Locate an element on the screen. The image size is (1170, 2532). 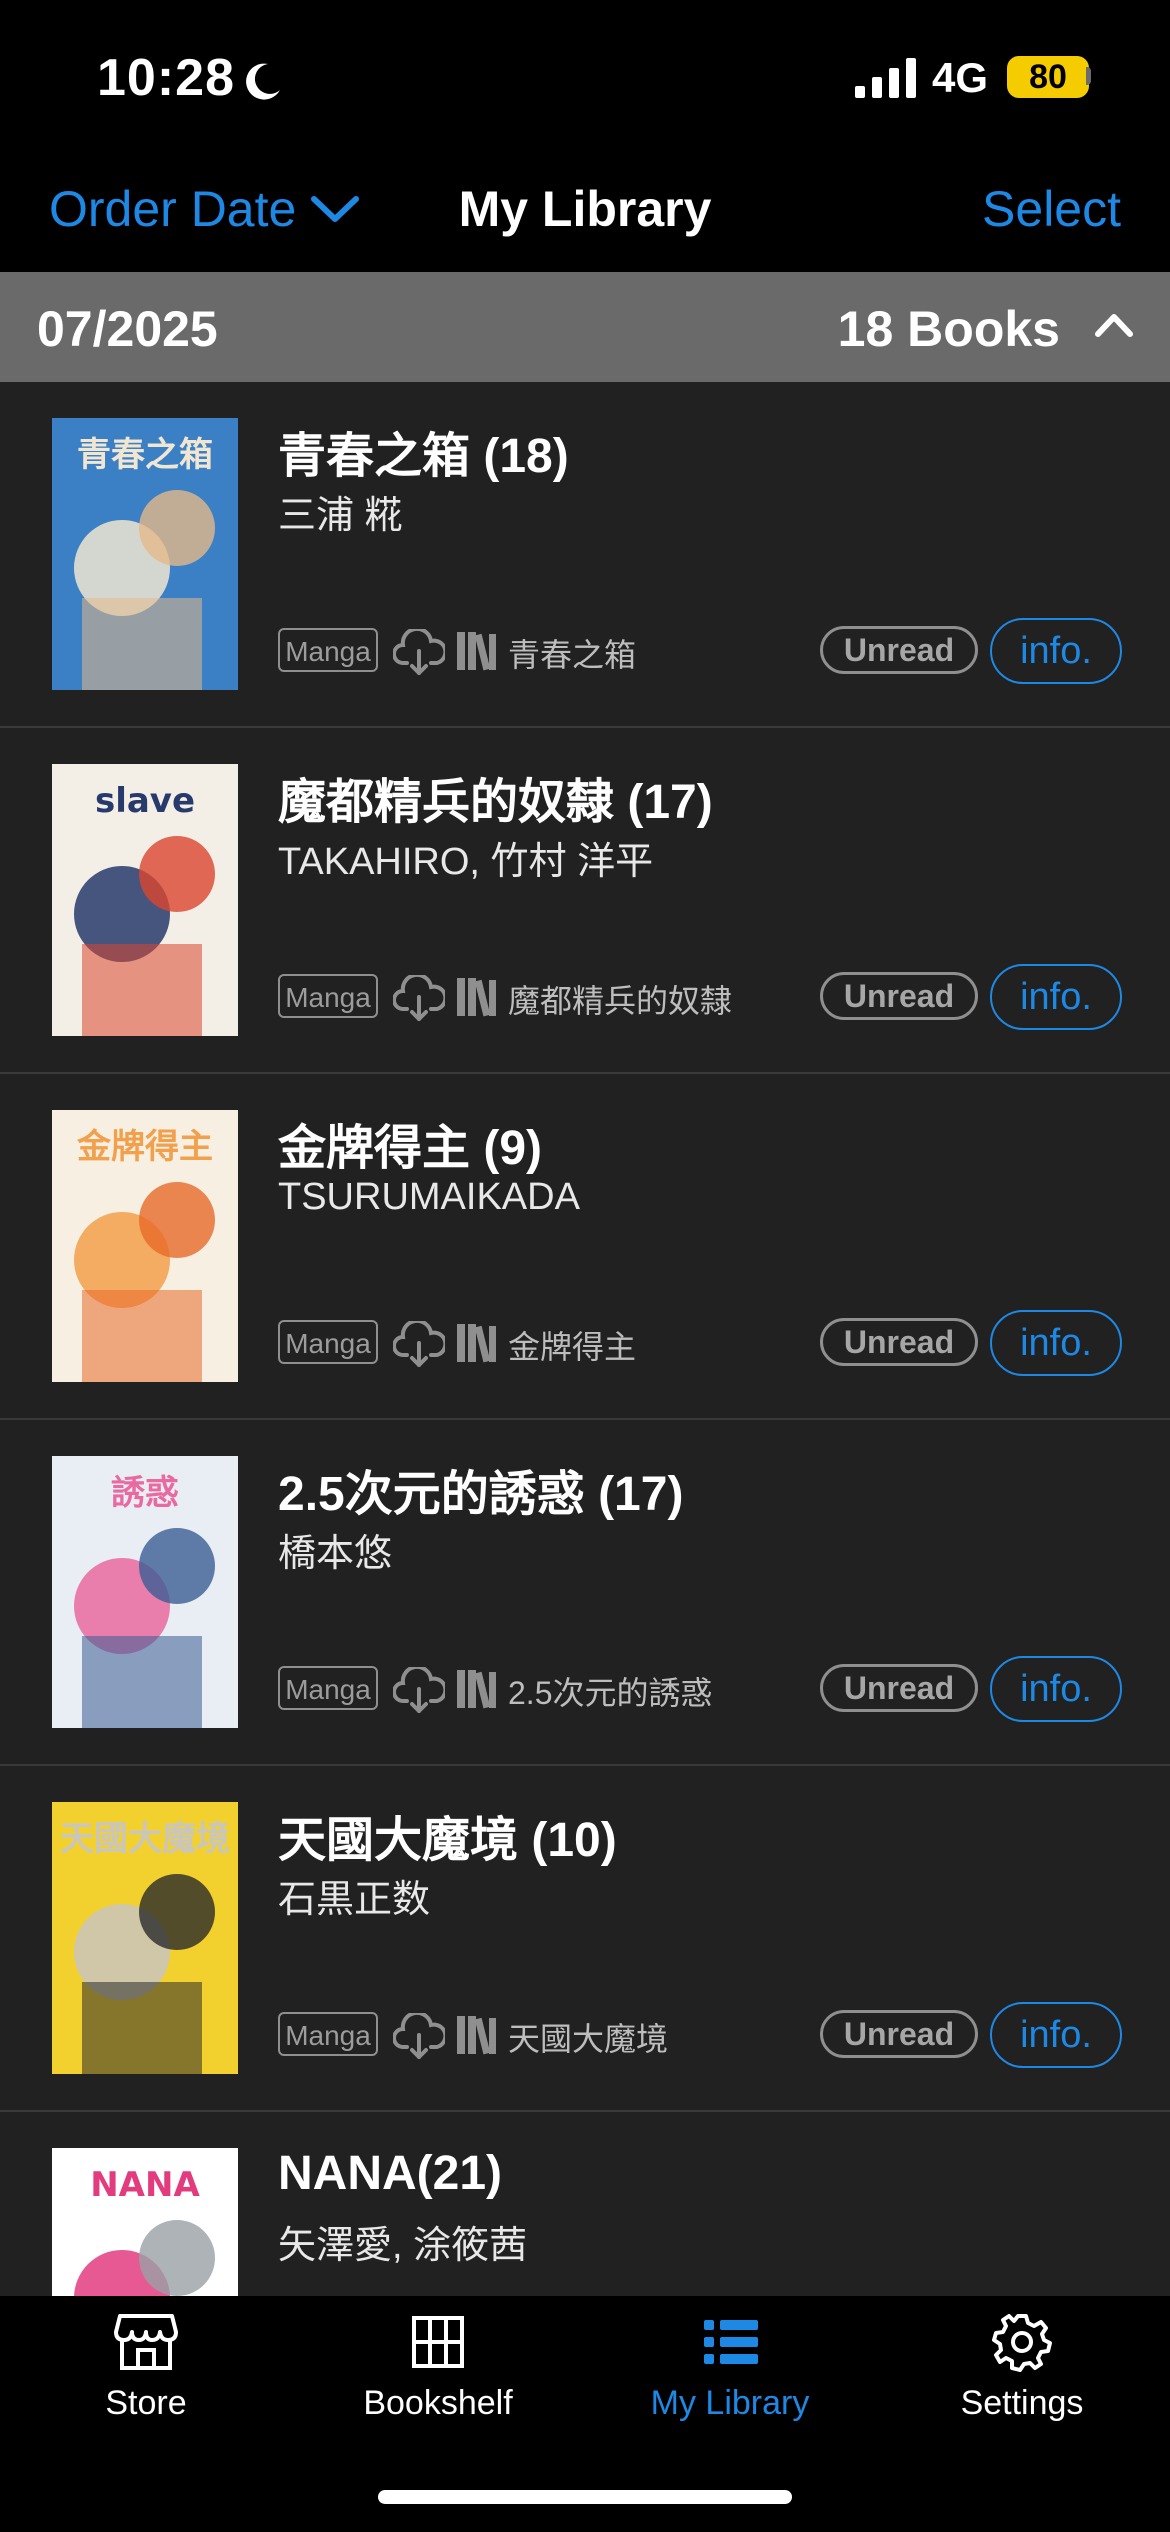
series-name: 魔都精兵的奴隸 is located at coordinates (620, 1001).